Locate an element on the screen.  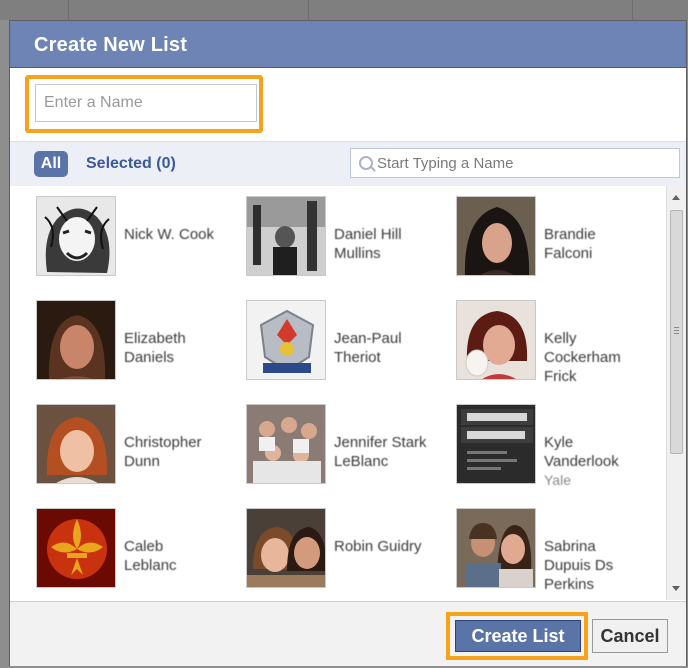
dialog-footer: Create List Cancel is located at coordinates (348, 633).